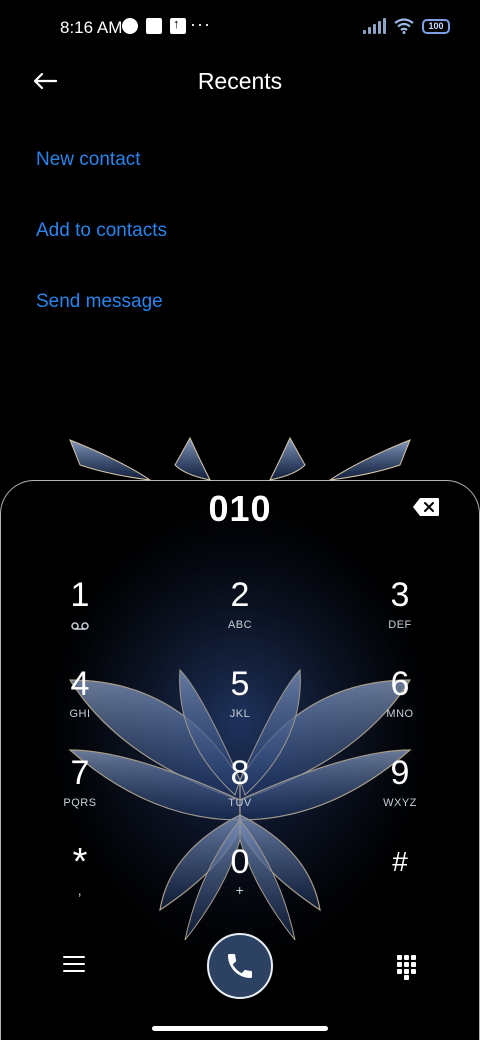 This screenshot has width=480, height=1040. I want to click on wifi-icon, so click(404, 26).